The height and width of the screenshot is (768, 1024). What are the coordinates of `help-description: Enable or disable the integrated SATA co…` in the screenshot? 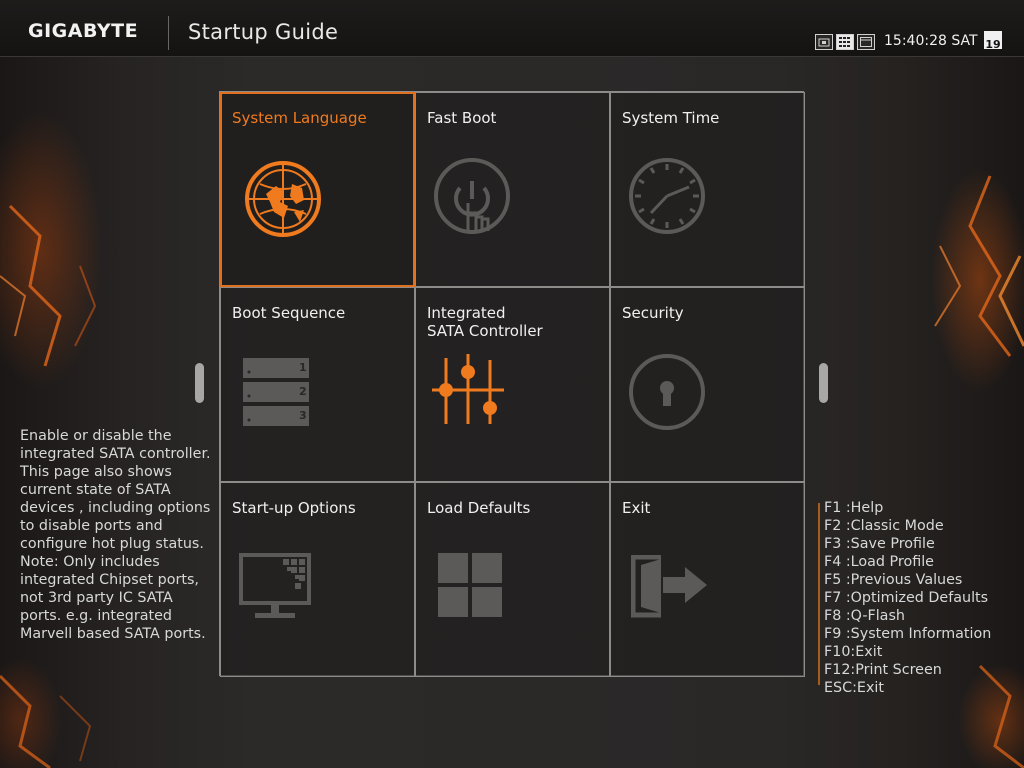 It's located at (118, 535).